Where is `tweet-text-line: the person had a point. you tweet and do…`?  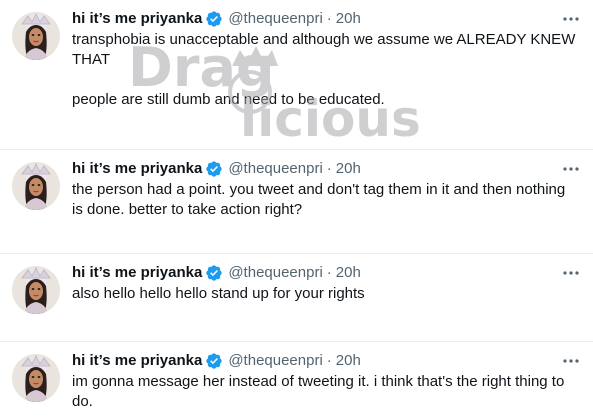
tweet-text-line: the person had a point. you tweet and do… is located at coordinates (319, 199).